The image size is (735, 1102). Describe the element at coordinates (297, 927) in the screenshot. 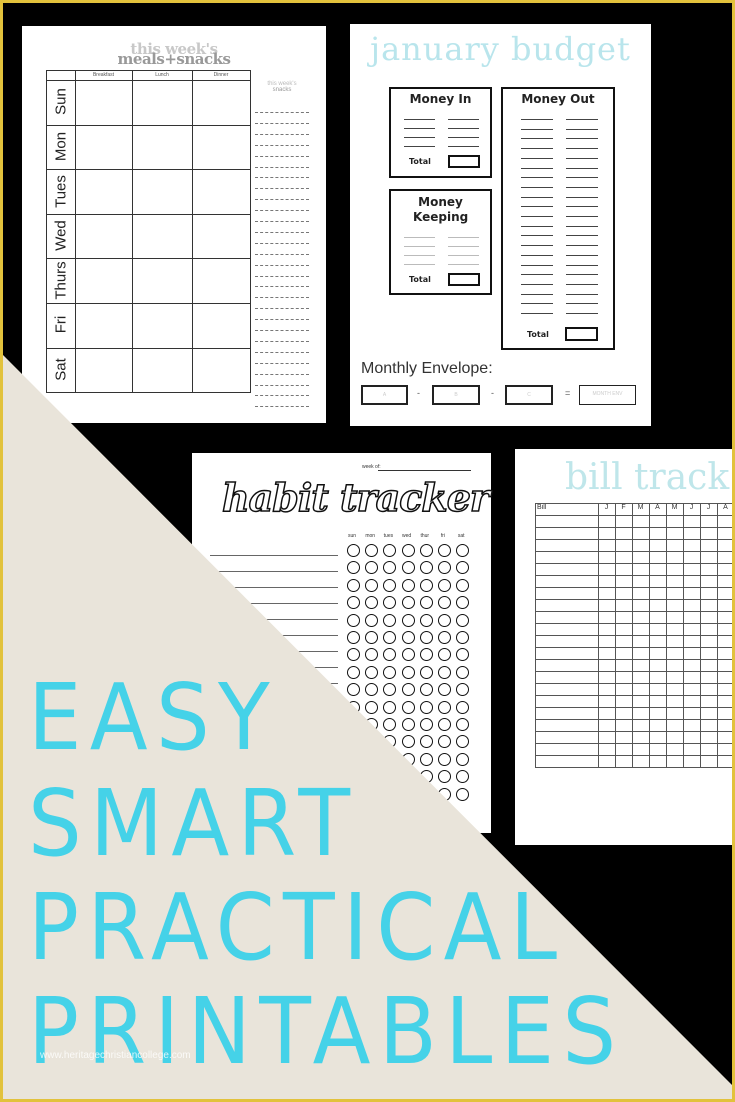

I see `headline-practical: PRACTICAL` at that location.